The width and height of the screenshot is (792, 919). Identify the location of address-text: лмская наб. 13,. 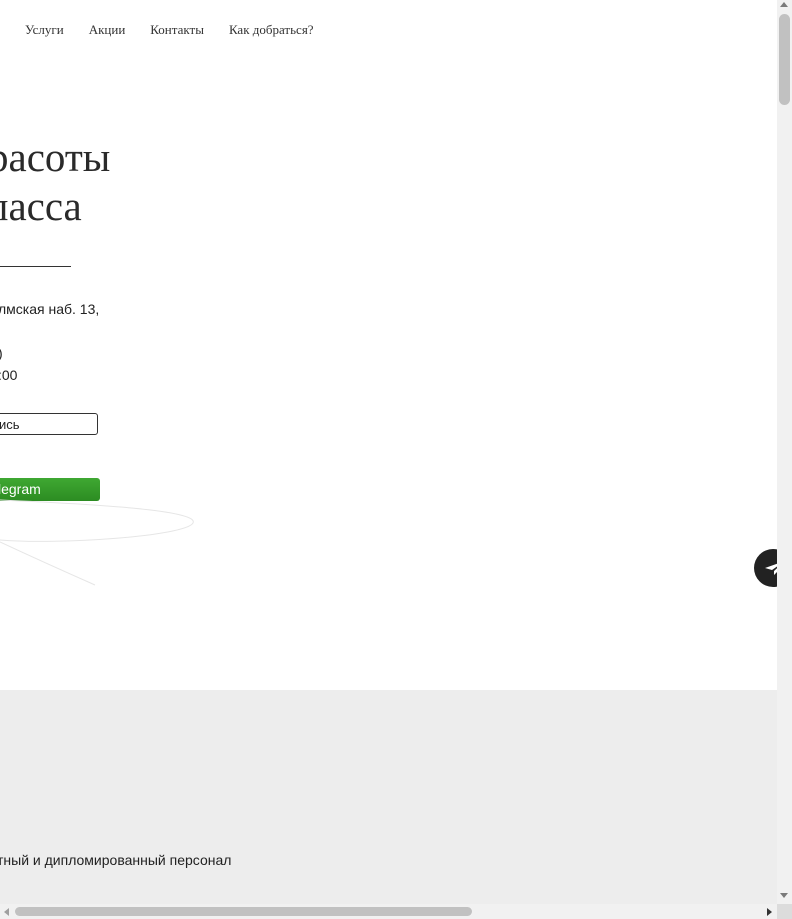
(50, 309).